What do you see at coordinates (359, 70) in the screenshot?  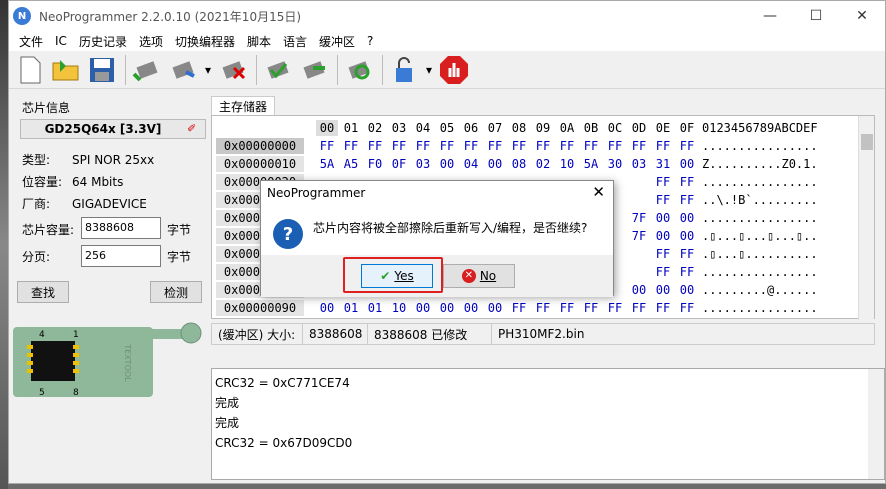 I see `auto-program-icon` at bounding box center [359, 70].